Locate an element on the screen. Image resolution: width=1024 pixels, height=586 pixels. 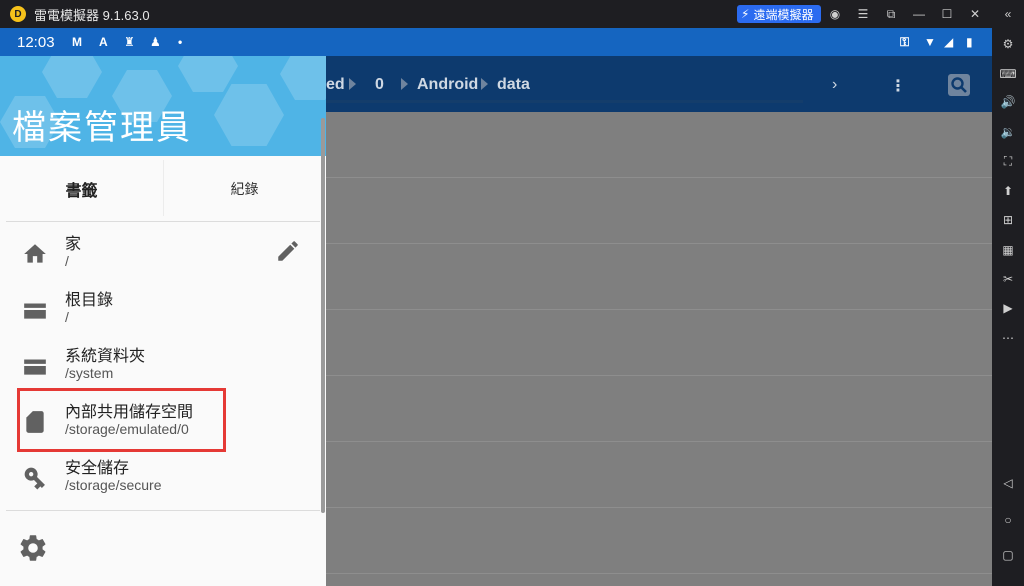
drawer-item-secure-storage: 安全儲存 /storage/secure is located at coordinates (163, 478).